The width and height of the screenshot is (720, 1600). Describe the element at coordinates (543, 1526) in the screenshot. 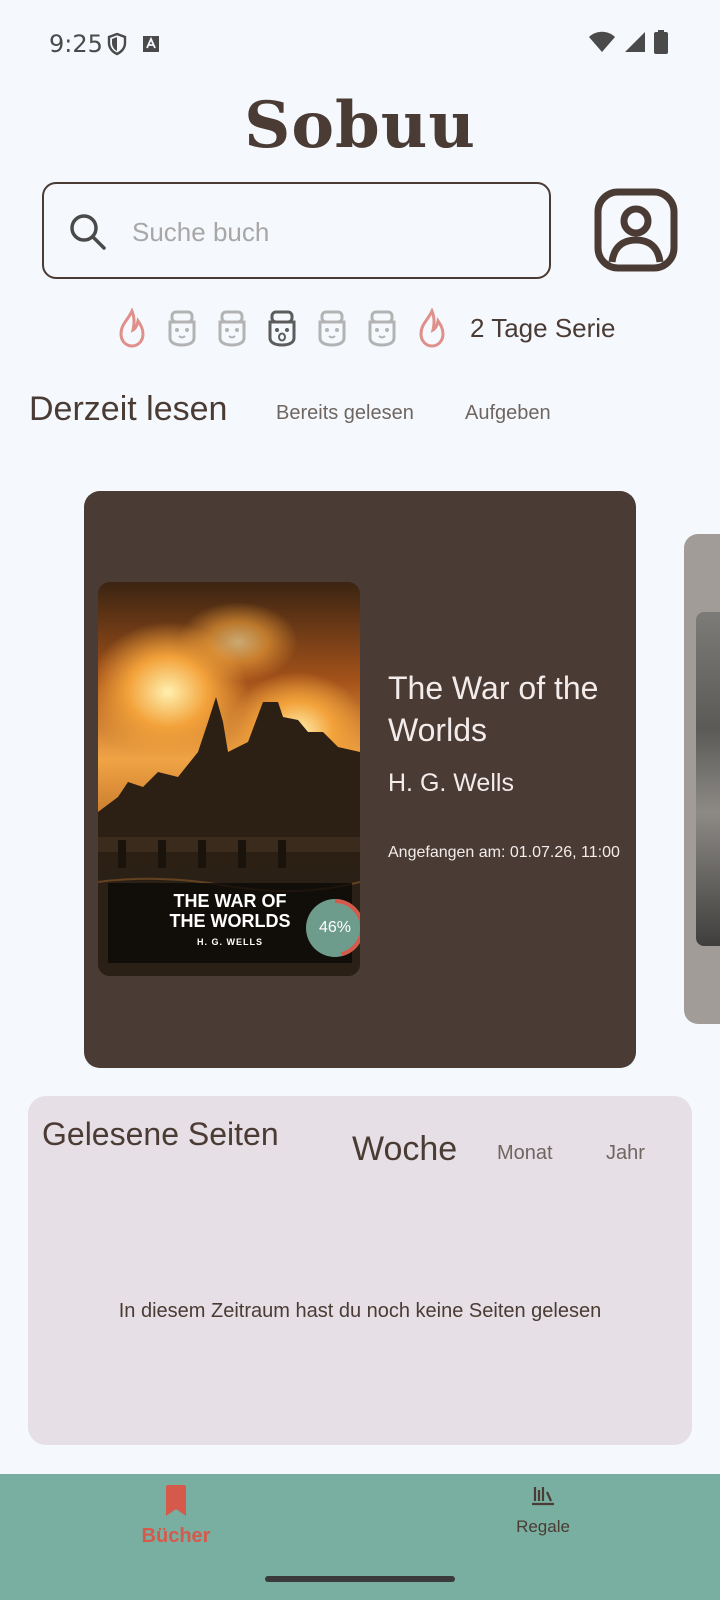

I see `nav-shelves-label: Regale` at that location.